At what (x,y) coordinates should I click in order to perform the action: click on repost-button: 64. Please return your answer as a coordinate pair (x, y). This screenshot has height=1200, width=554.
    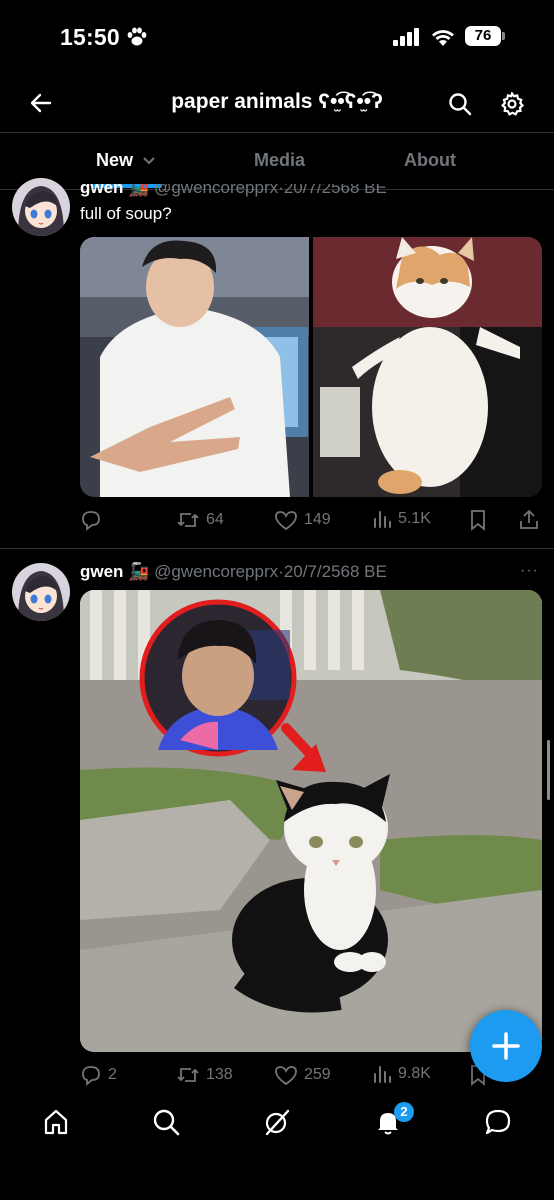
    Looking at the image, I should click on (200, 520).